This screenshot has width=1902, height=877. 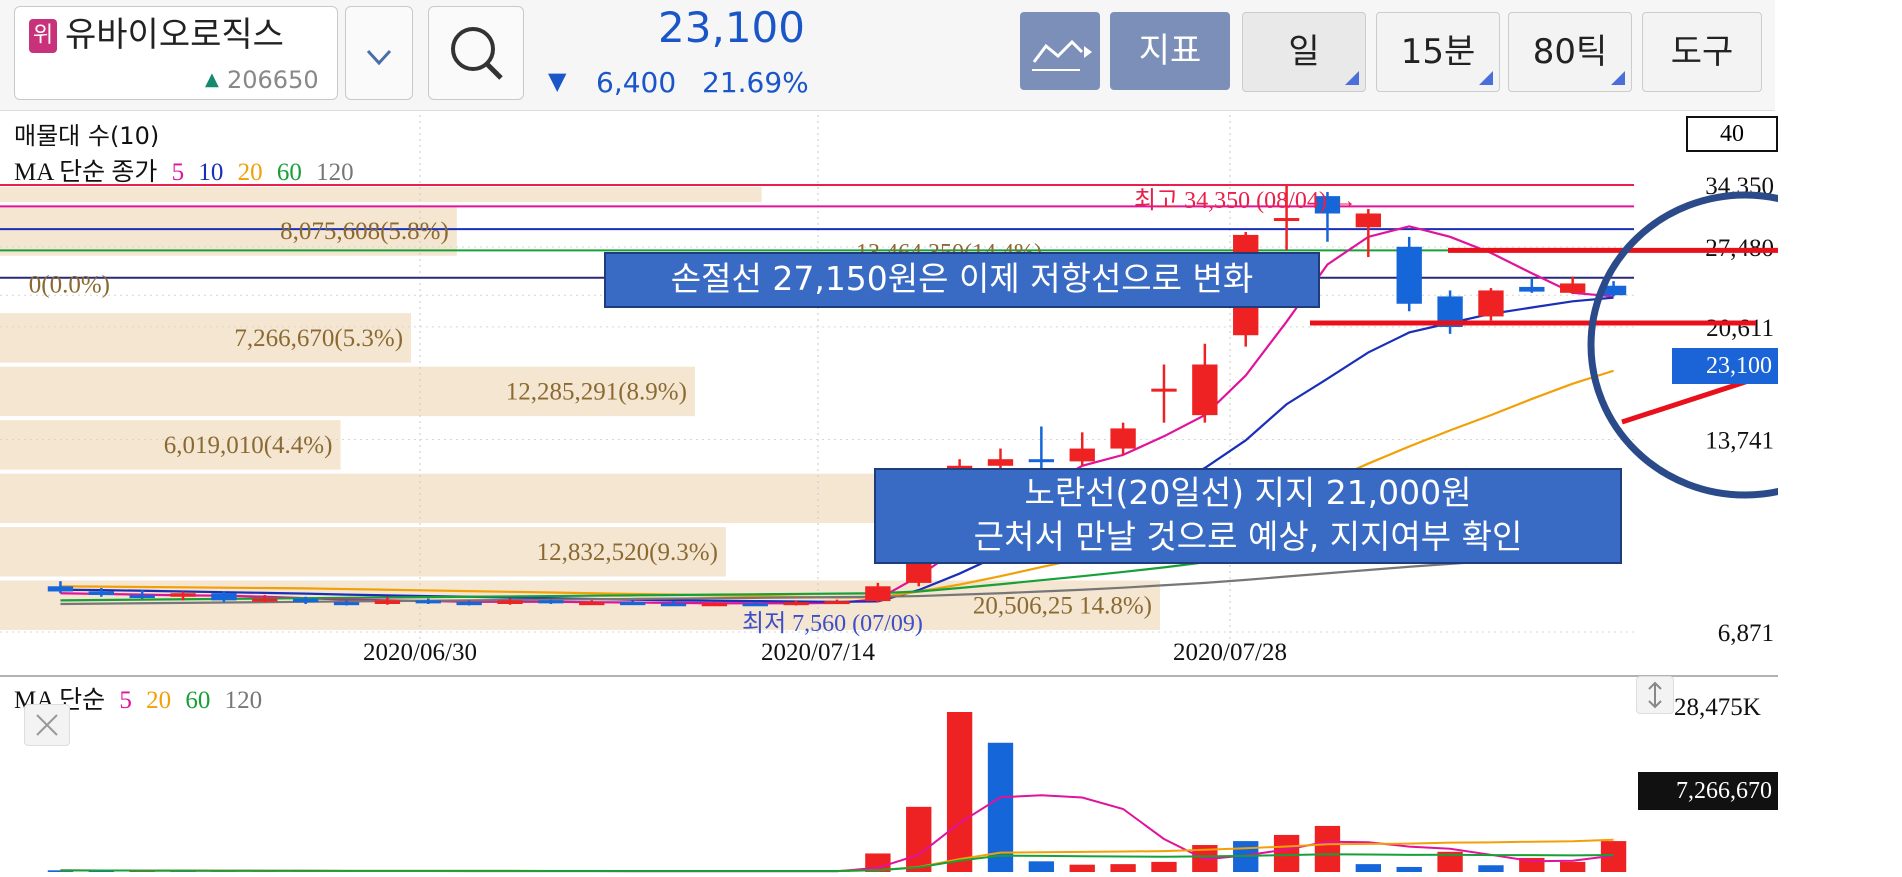 I want to click on volume-ma-60: 60, so click(x=198, y=700).